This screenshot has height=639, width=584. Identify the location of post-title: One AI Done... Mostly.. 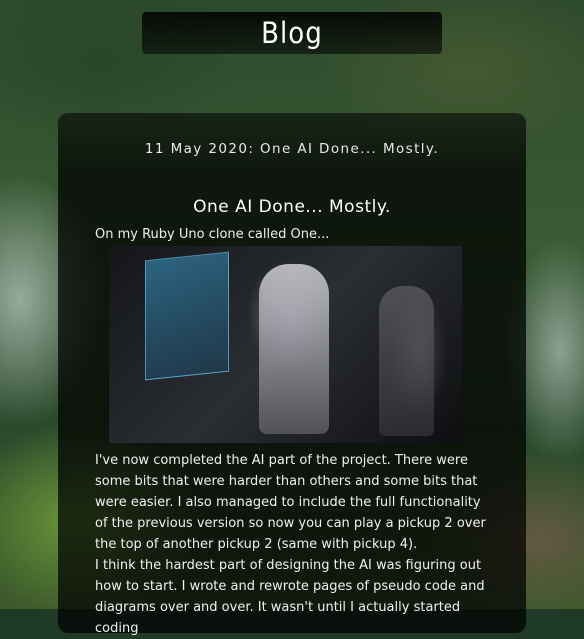
(292, 207).